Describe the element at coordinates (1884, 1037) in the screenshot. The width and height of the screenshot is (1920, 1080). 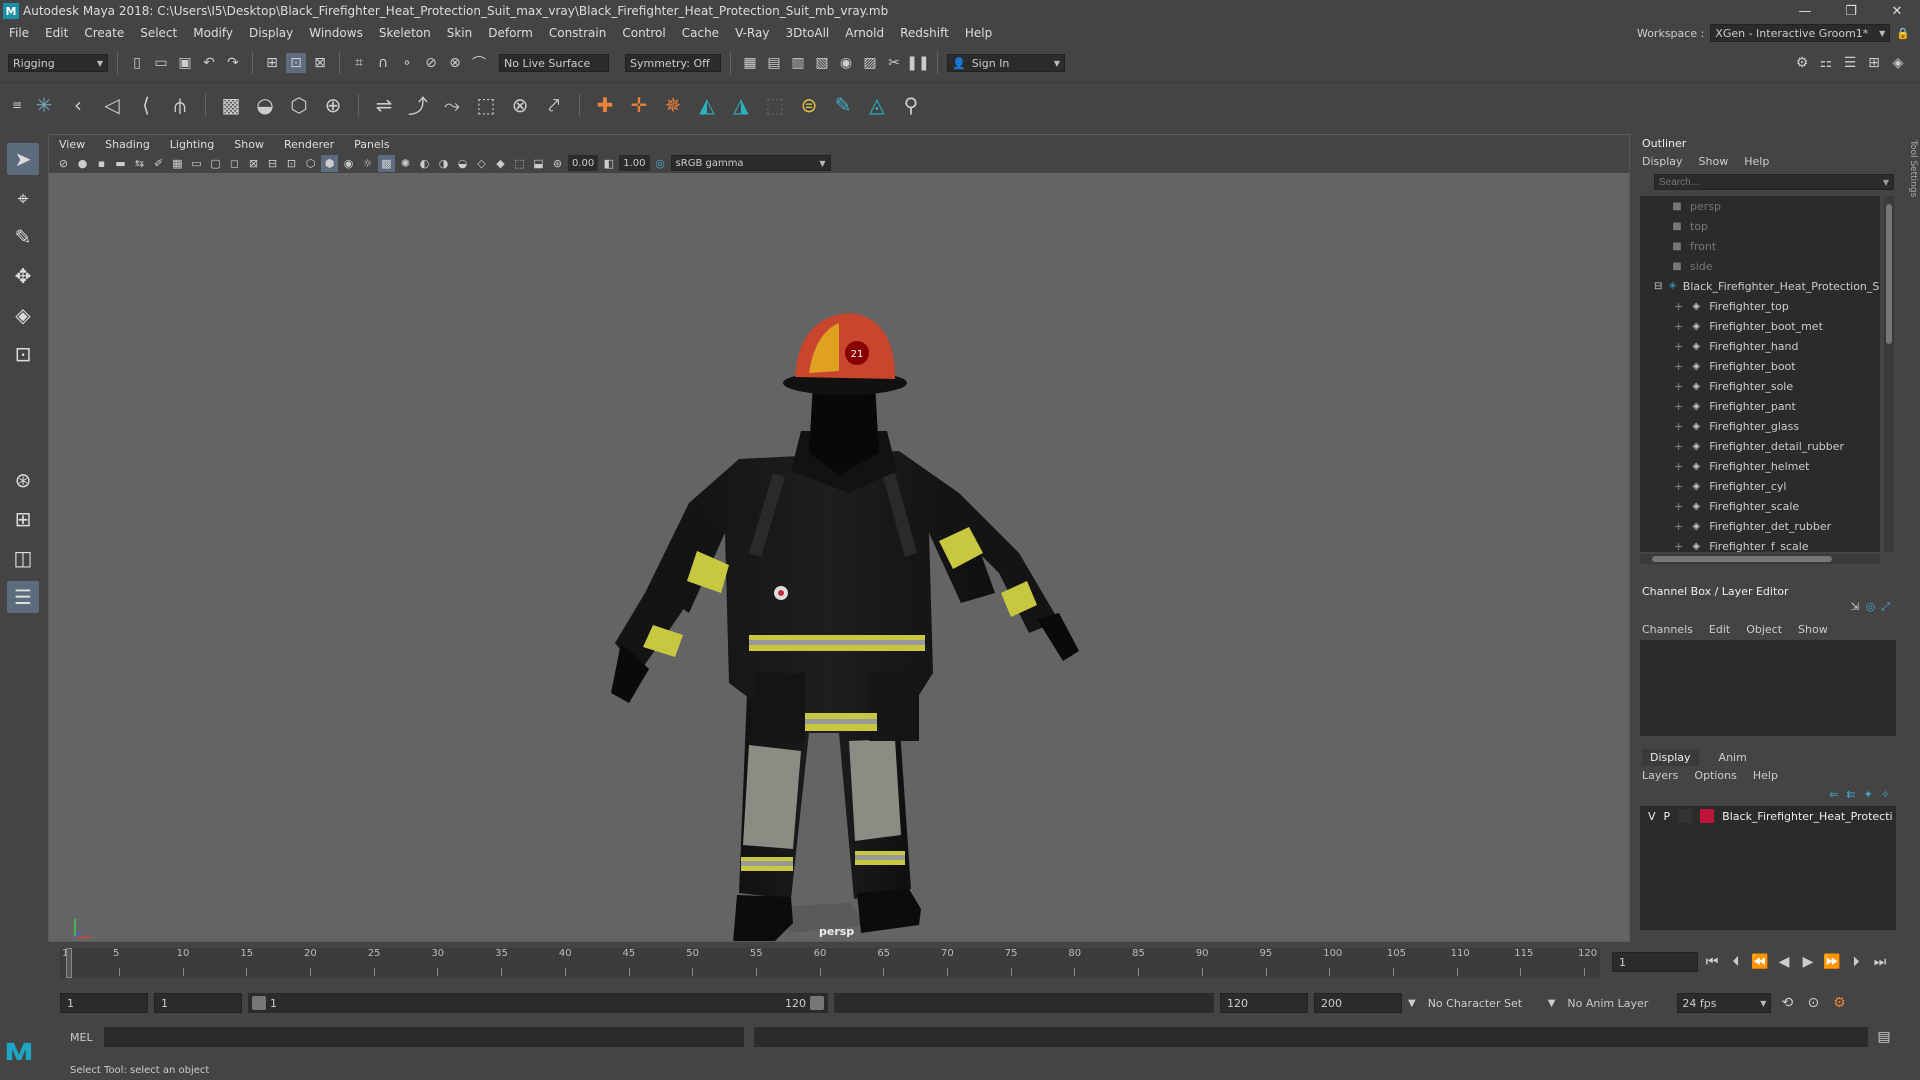
I see `script-editor-icon: ▤` at that location.